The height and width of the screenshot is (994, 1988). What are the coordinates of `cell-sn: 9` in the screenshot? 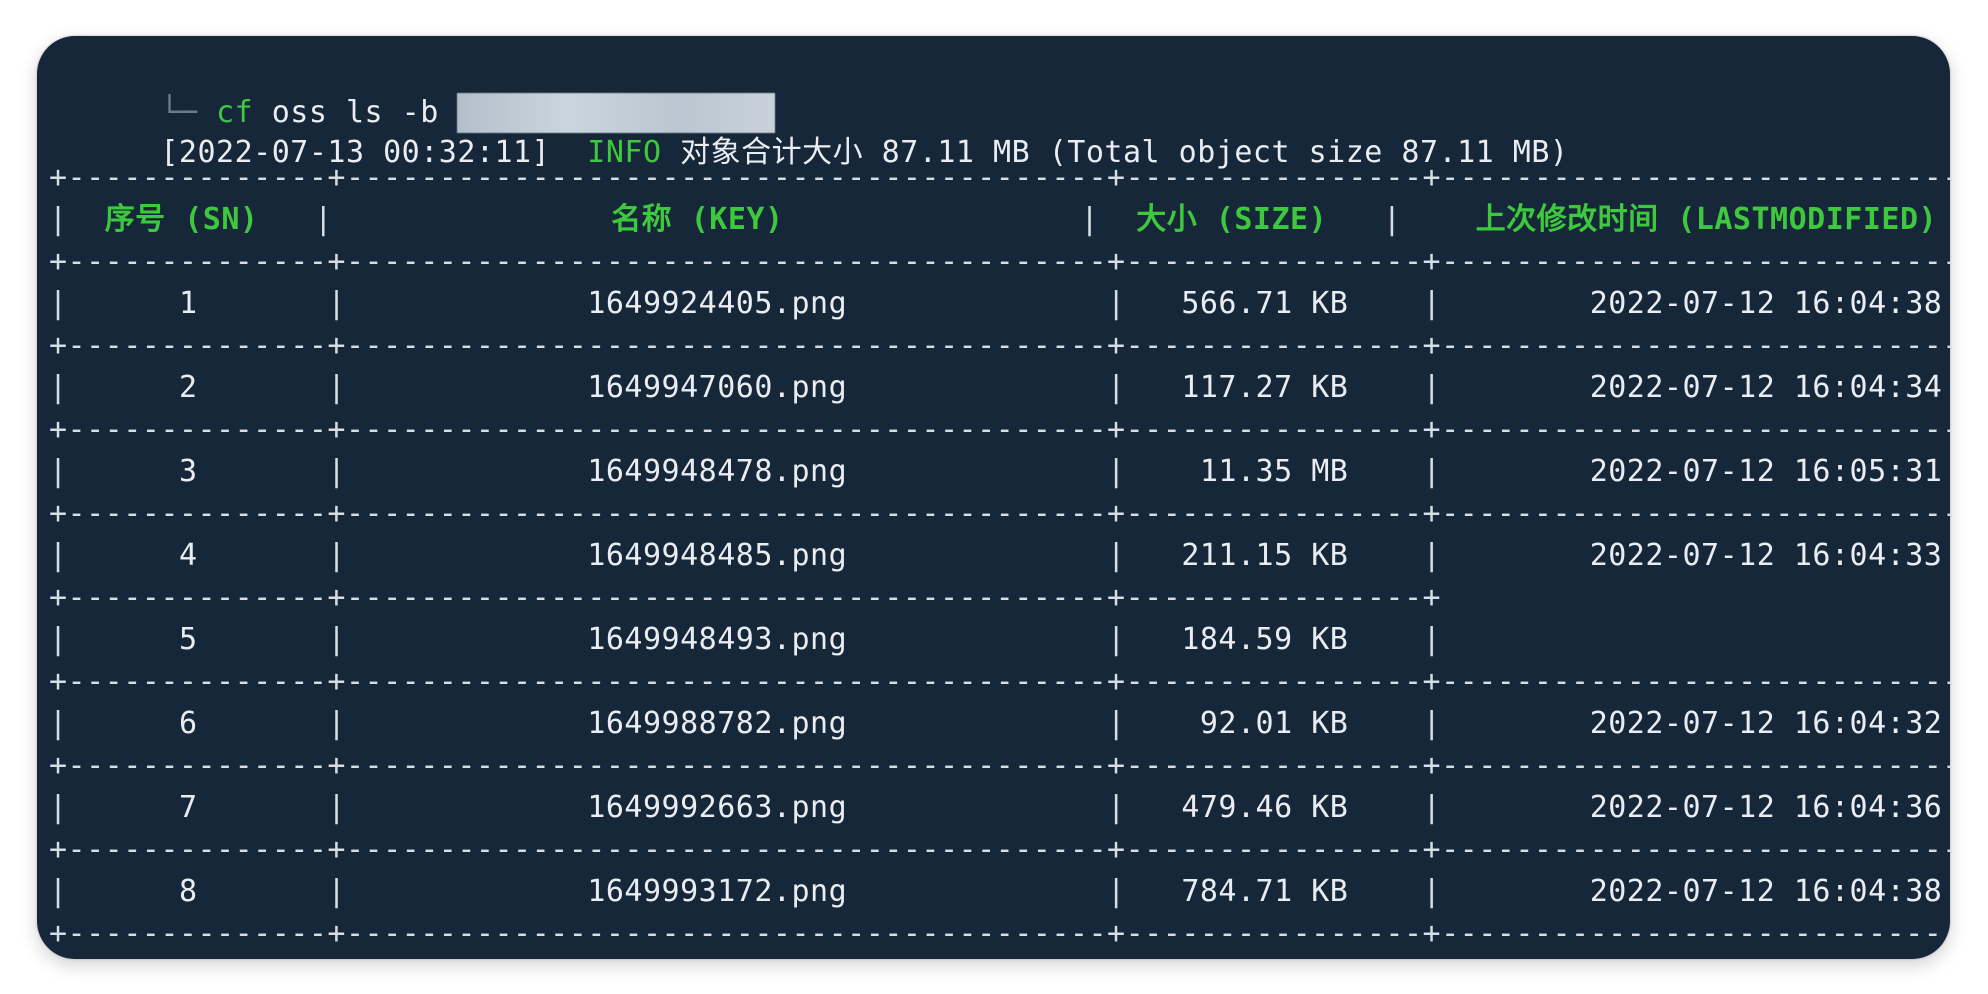 It's located at (188, 958).